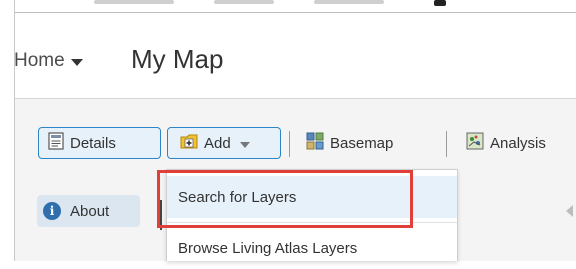 This screenshot has height=269, width=576. I want to click on analysis-button: Analysis, so click(506, 143).